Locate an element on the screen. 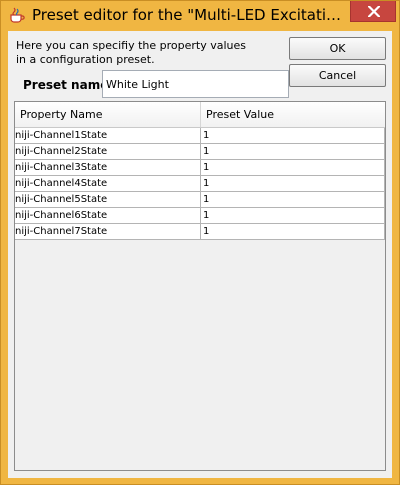  close-icon is located at coordinates (374, 11).